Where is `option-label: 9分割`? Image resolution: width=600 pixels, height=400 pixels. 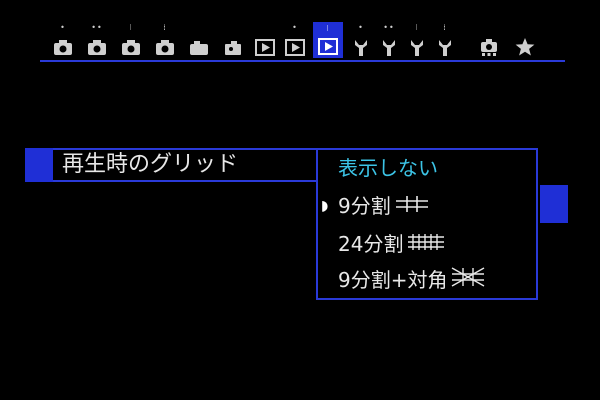 option-label: 9分割 is located at coordinates (364, 206).